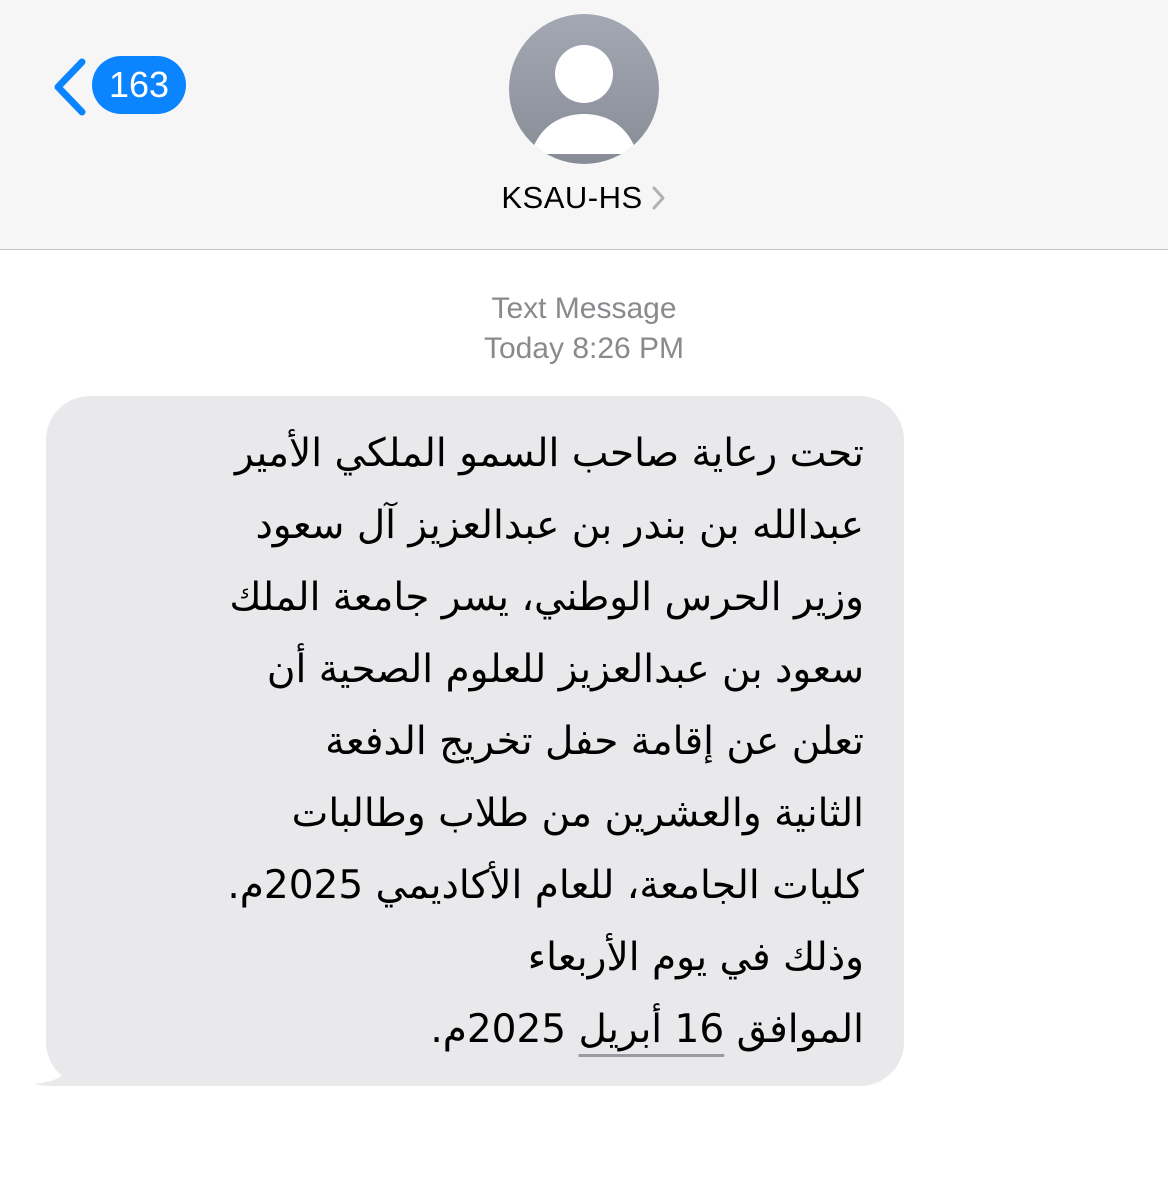 The height and width of the screenshot is (1200, 1168). What do you see at coordinates (139, 85) in the screenshot?
I see `unread-count-badge: 163` at bounding box center [139, 85].